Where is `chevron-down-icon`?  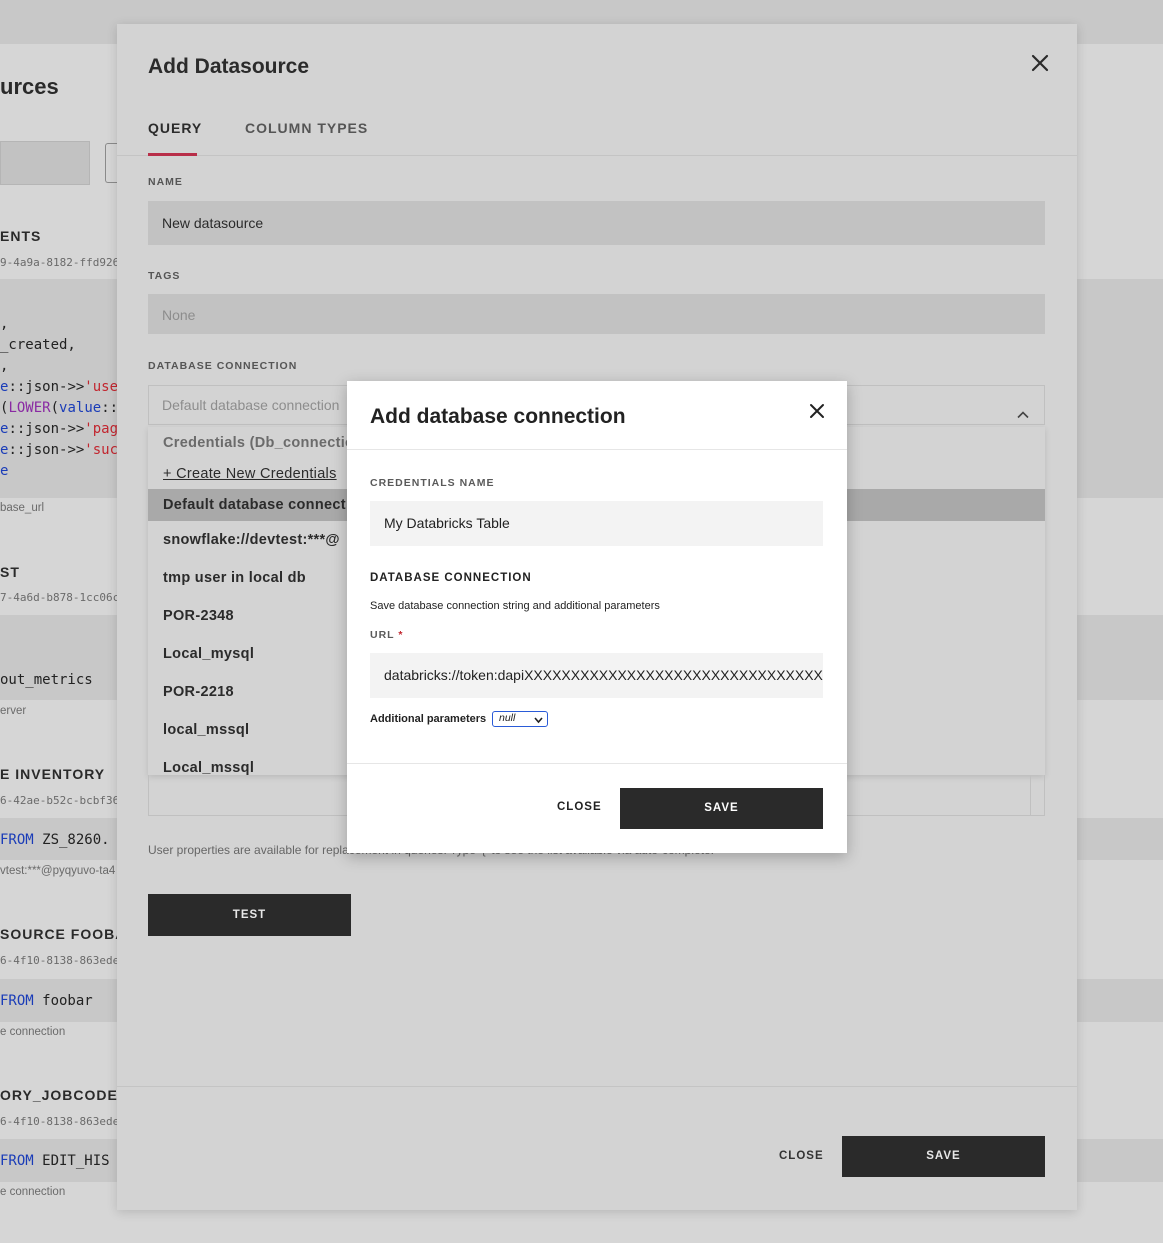
chevron-down-icon is located at coordinates (538, 719).